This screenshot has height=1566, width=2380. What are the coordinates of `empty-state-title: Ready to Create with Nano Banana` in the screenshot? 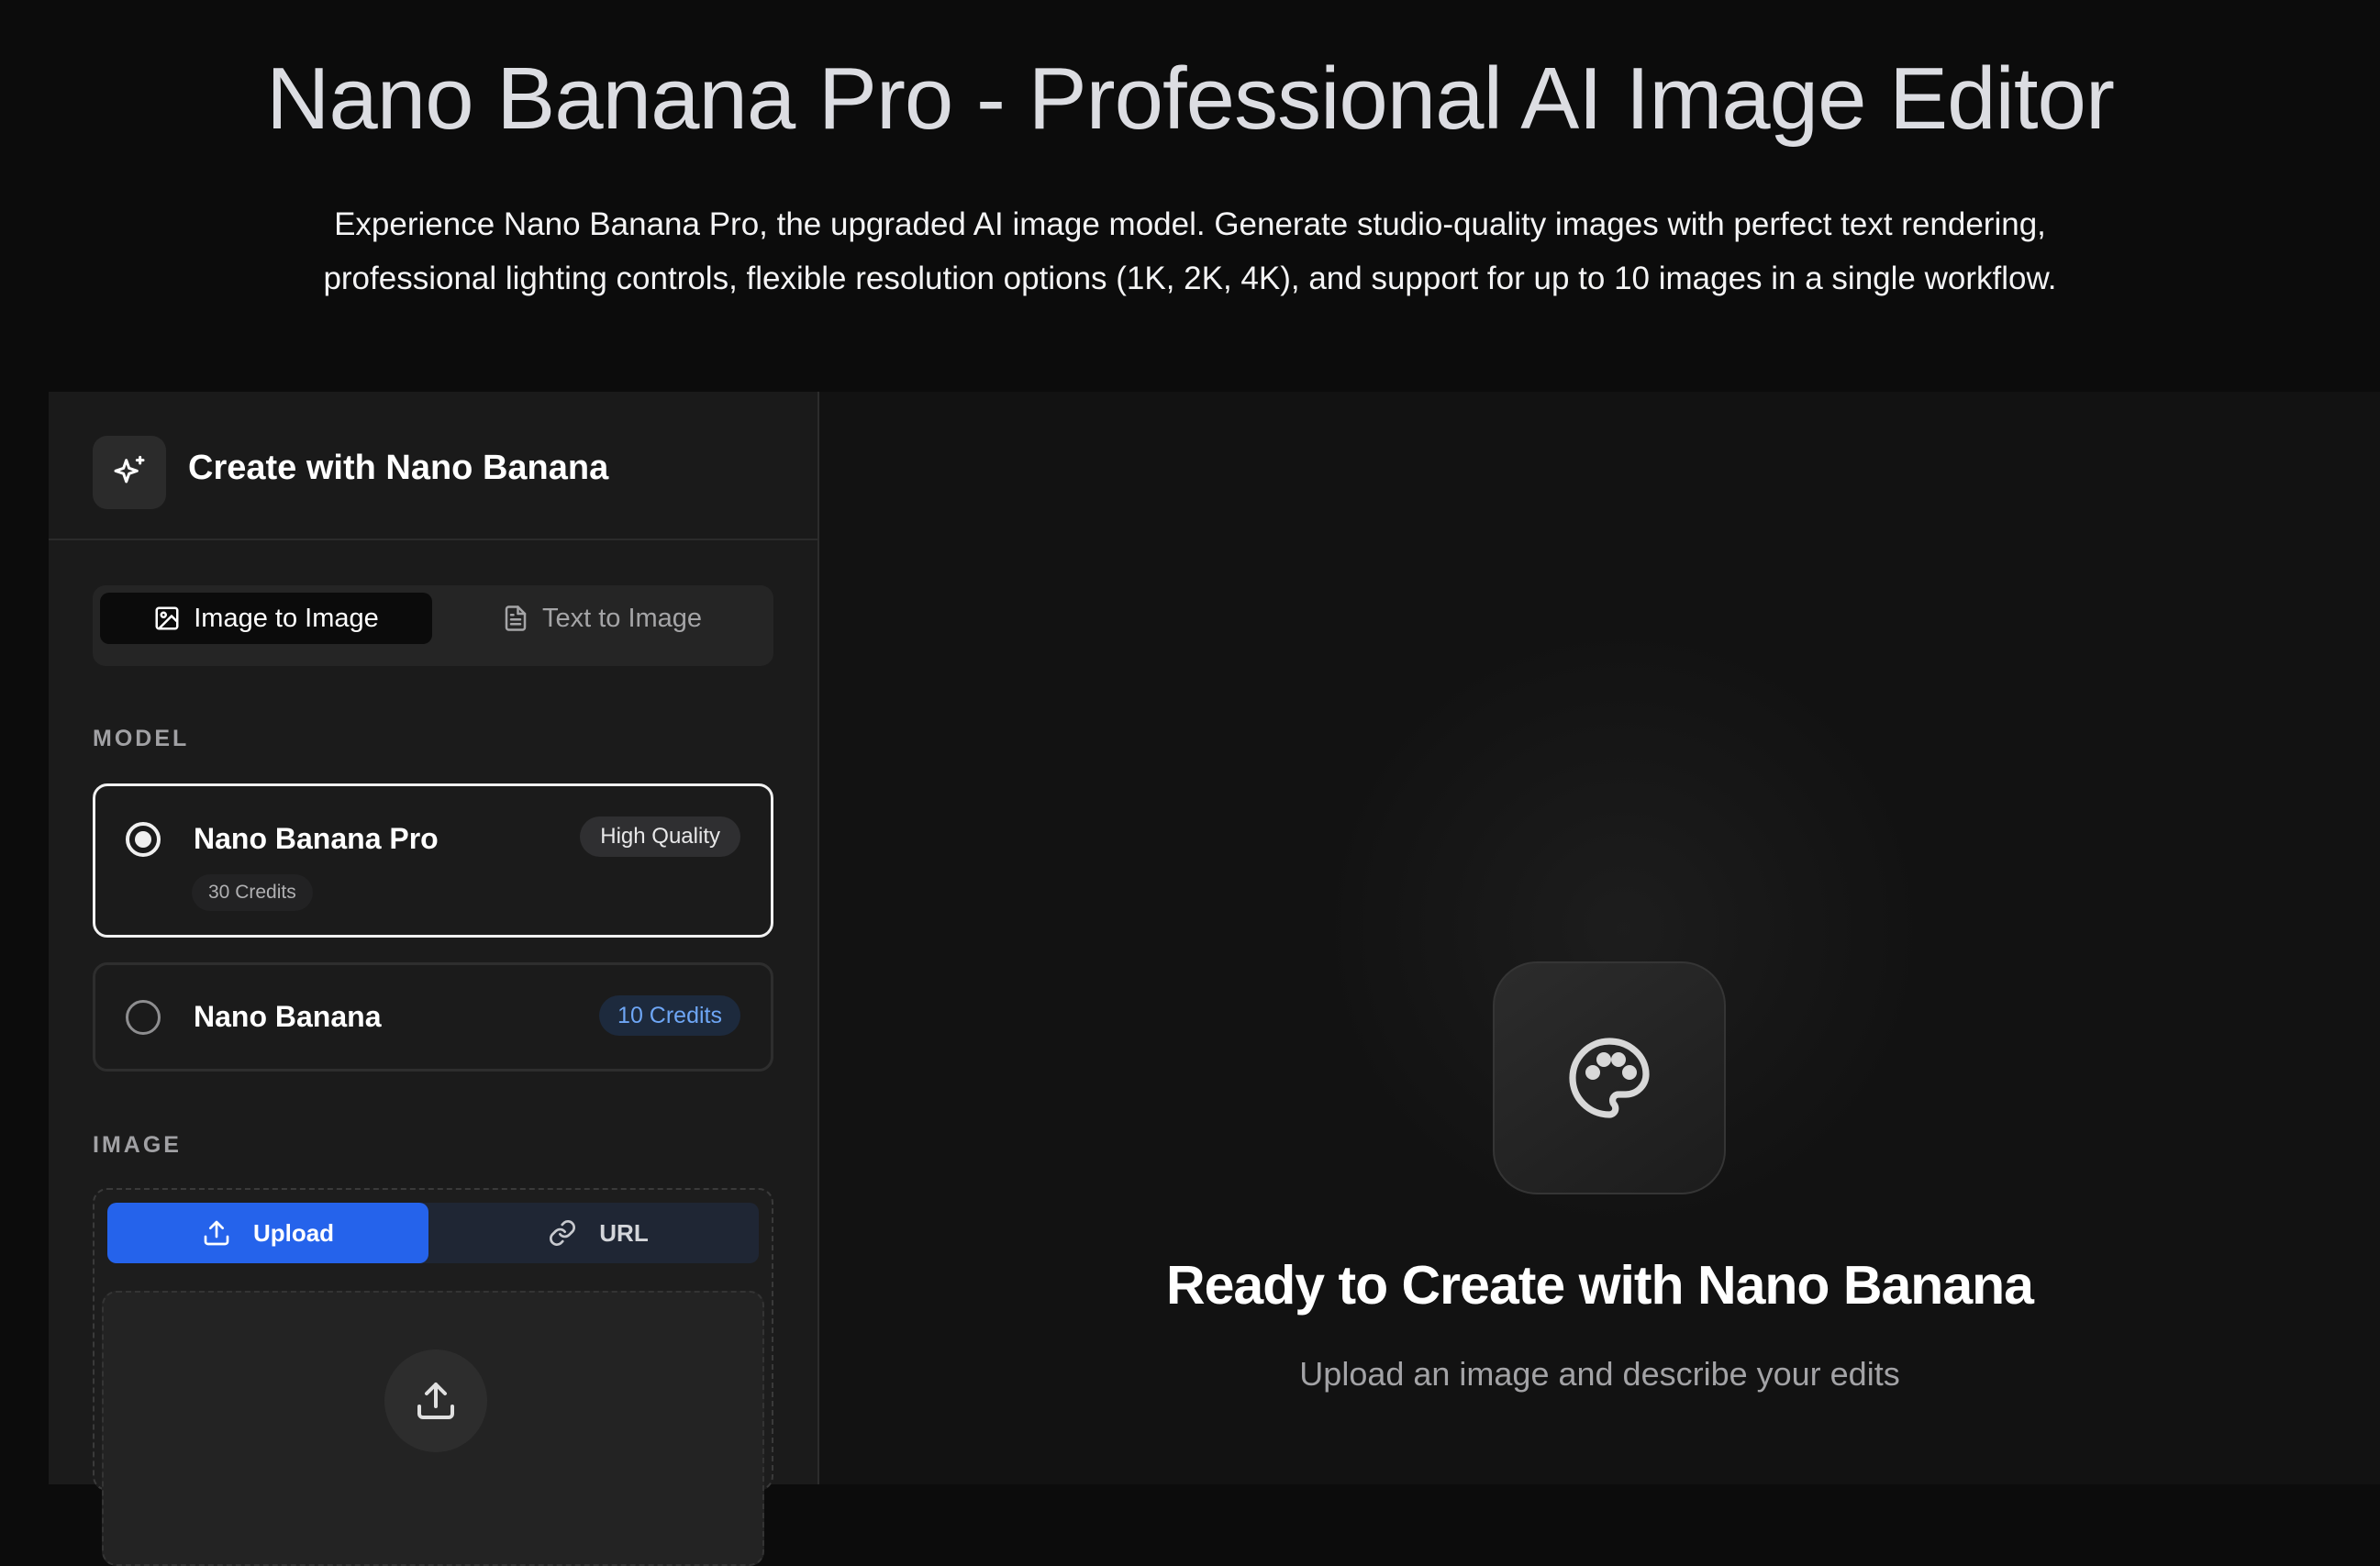 It's located at (1600, 1285).